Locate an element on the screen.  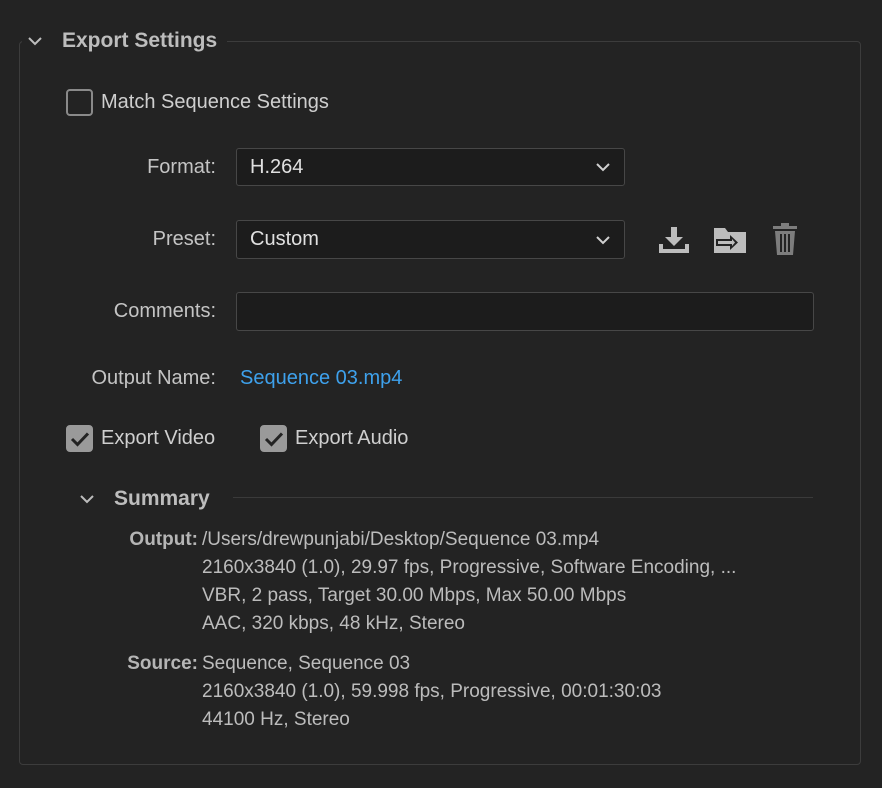
summary-output-line: AAC, 320 kbps, 48 kHz, Stereo is located at coordinates (333, 623).